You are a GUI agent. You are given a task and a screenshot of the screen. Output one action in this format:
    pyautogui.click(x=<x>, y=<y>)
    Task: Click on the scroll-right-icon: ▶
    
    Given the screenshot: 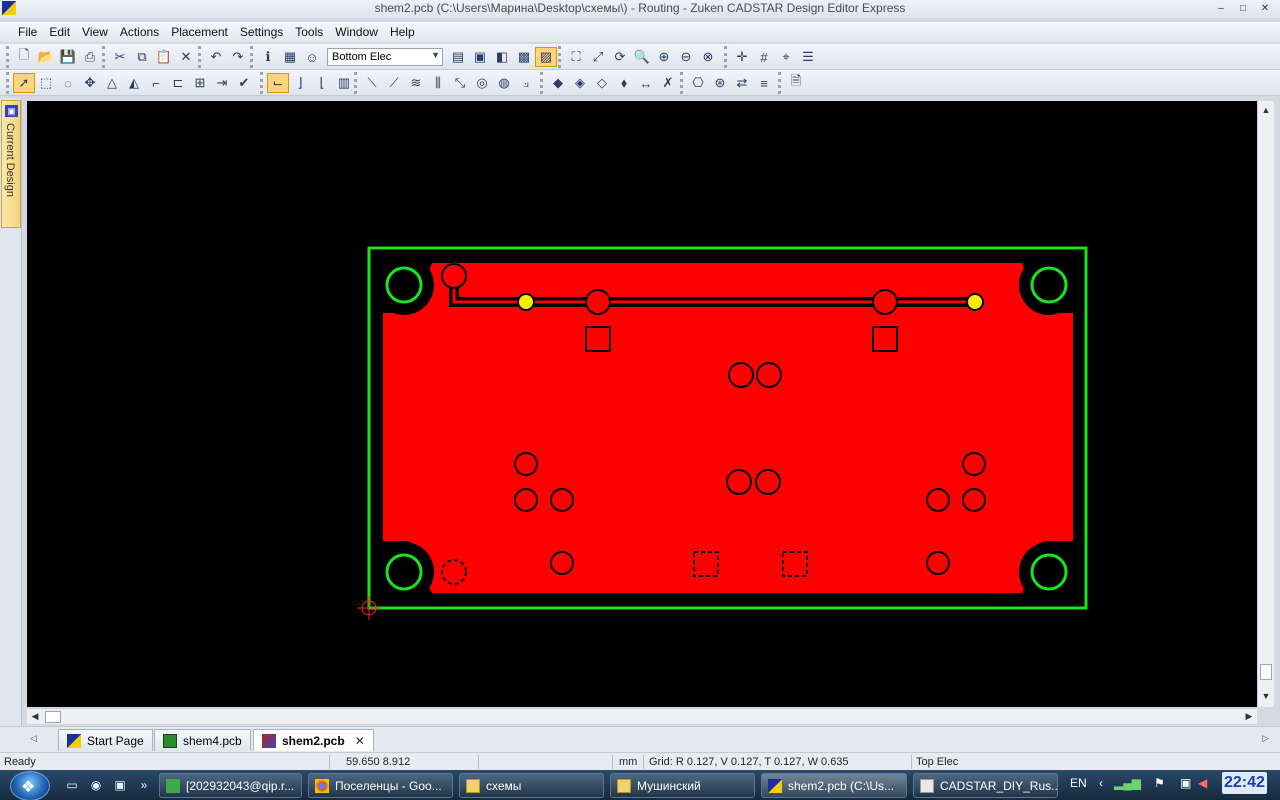 What is the action you would take?
    pyautogui.click(x=1249, y=716)
    